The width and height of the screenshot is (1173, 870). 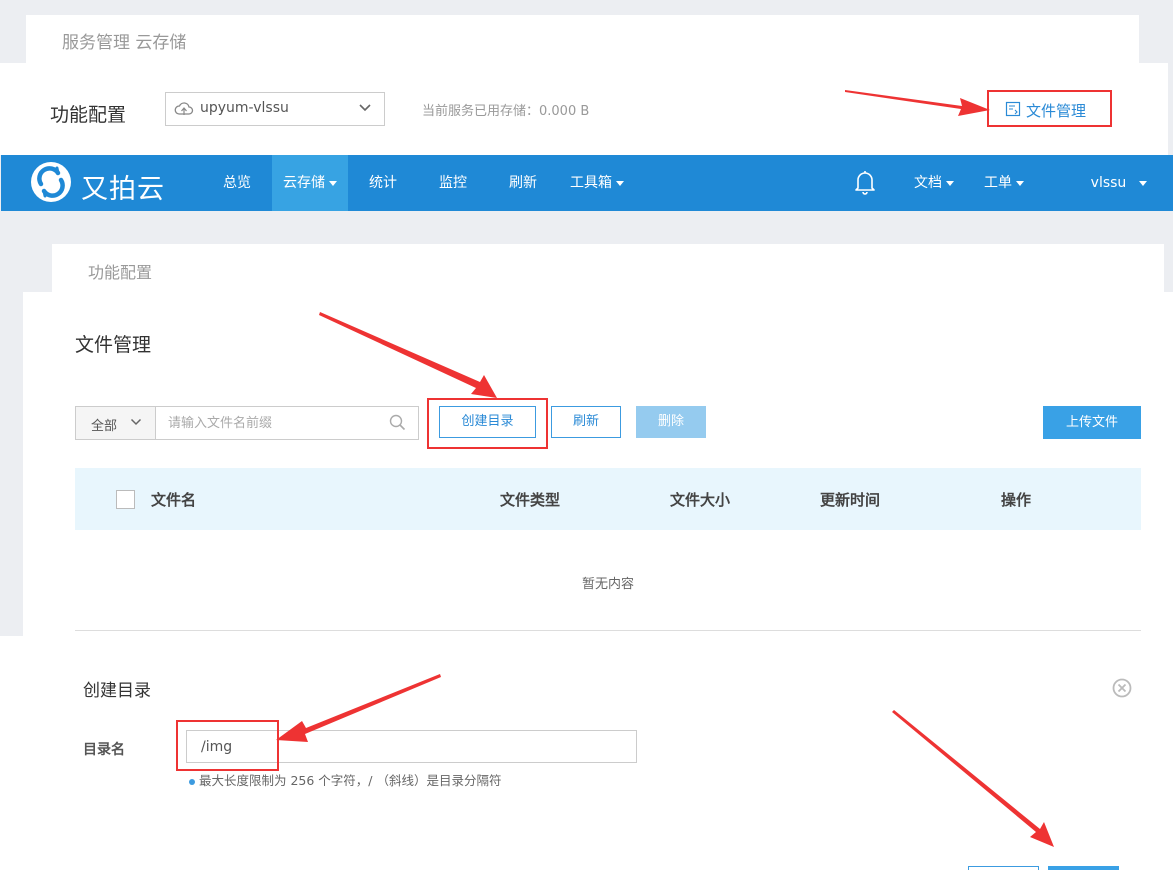 What do you see at coordinates (113, 345) in the screenshot?
I see `page-title: 文件管理` at bounding box center [113, 345].